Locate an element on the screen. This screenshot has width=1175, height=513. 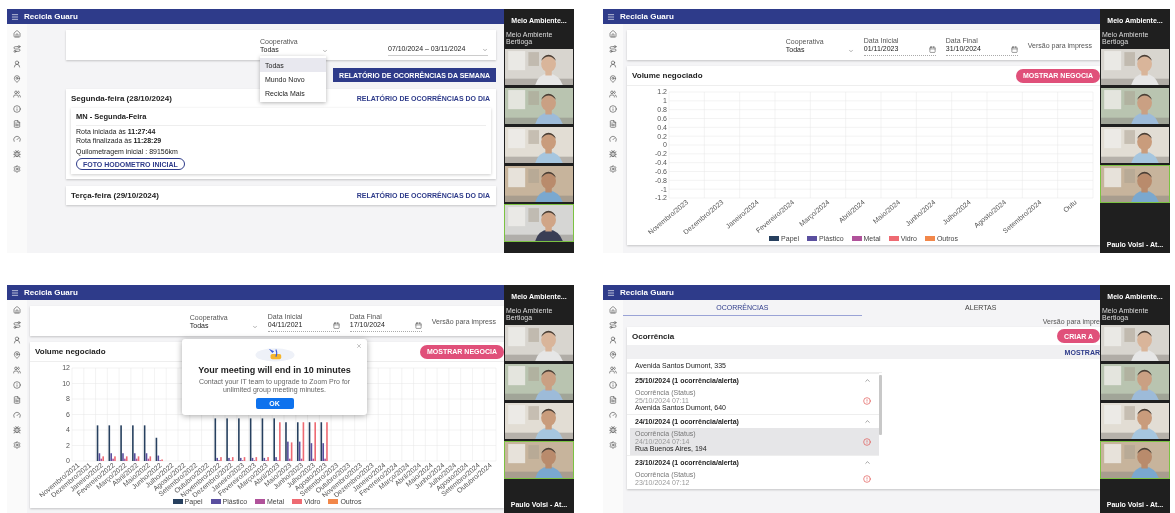
scrollbar is located at coordinates (880, 405).